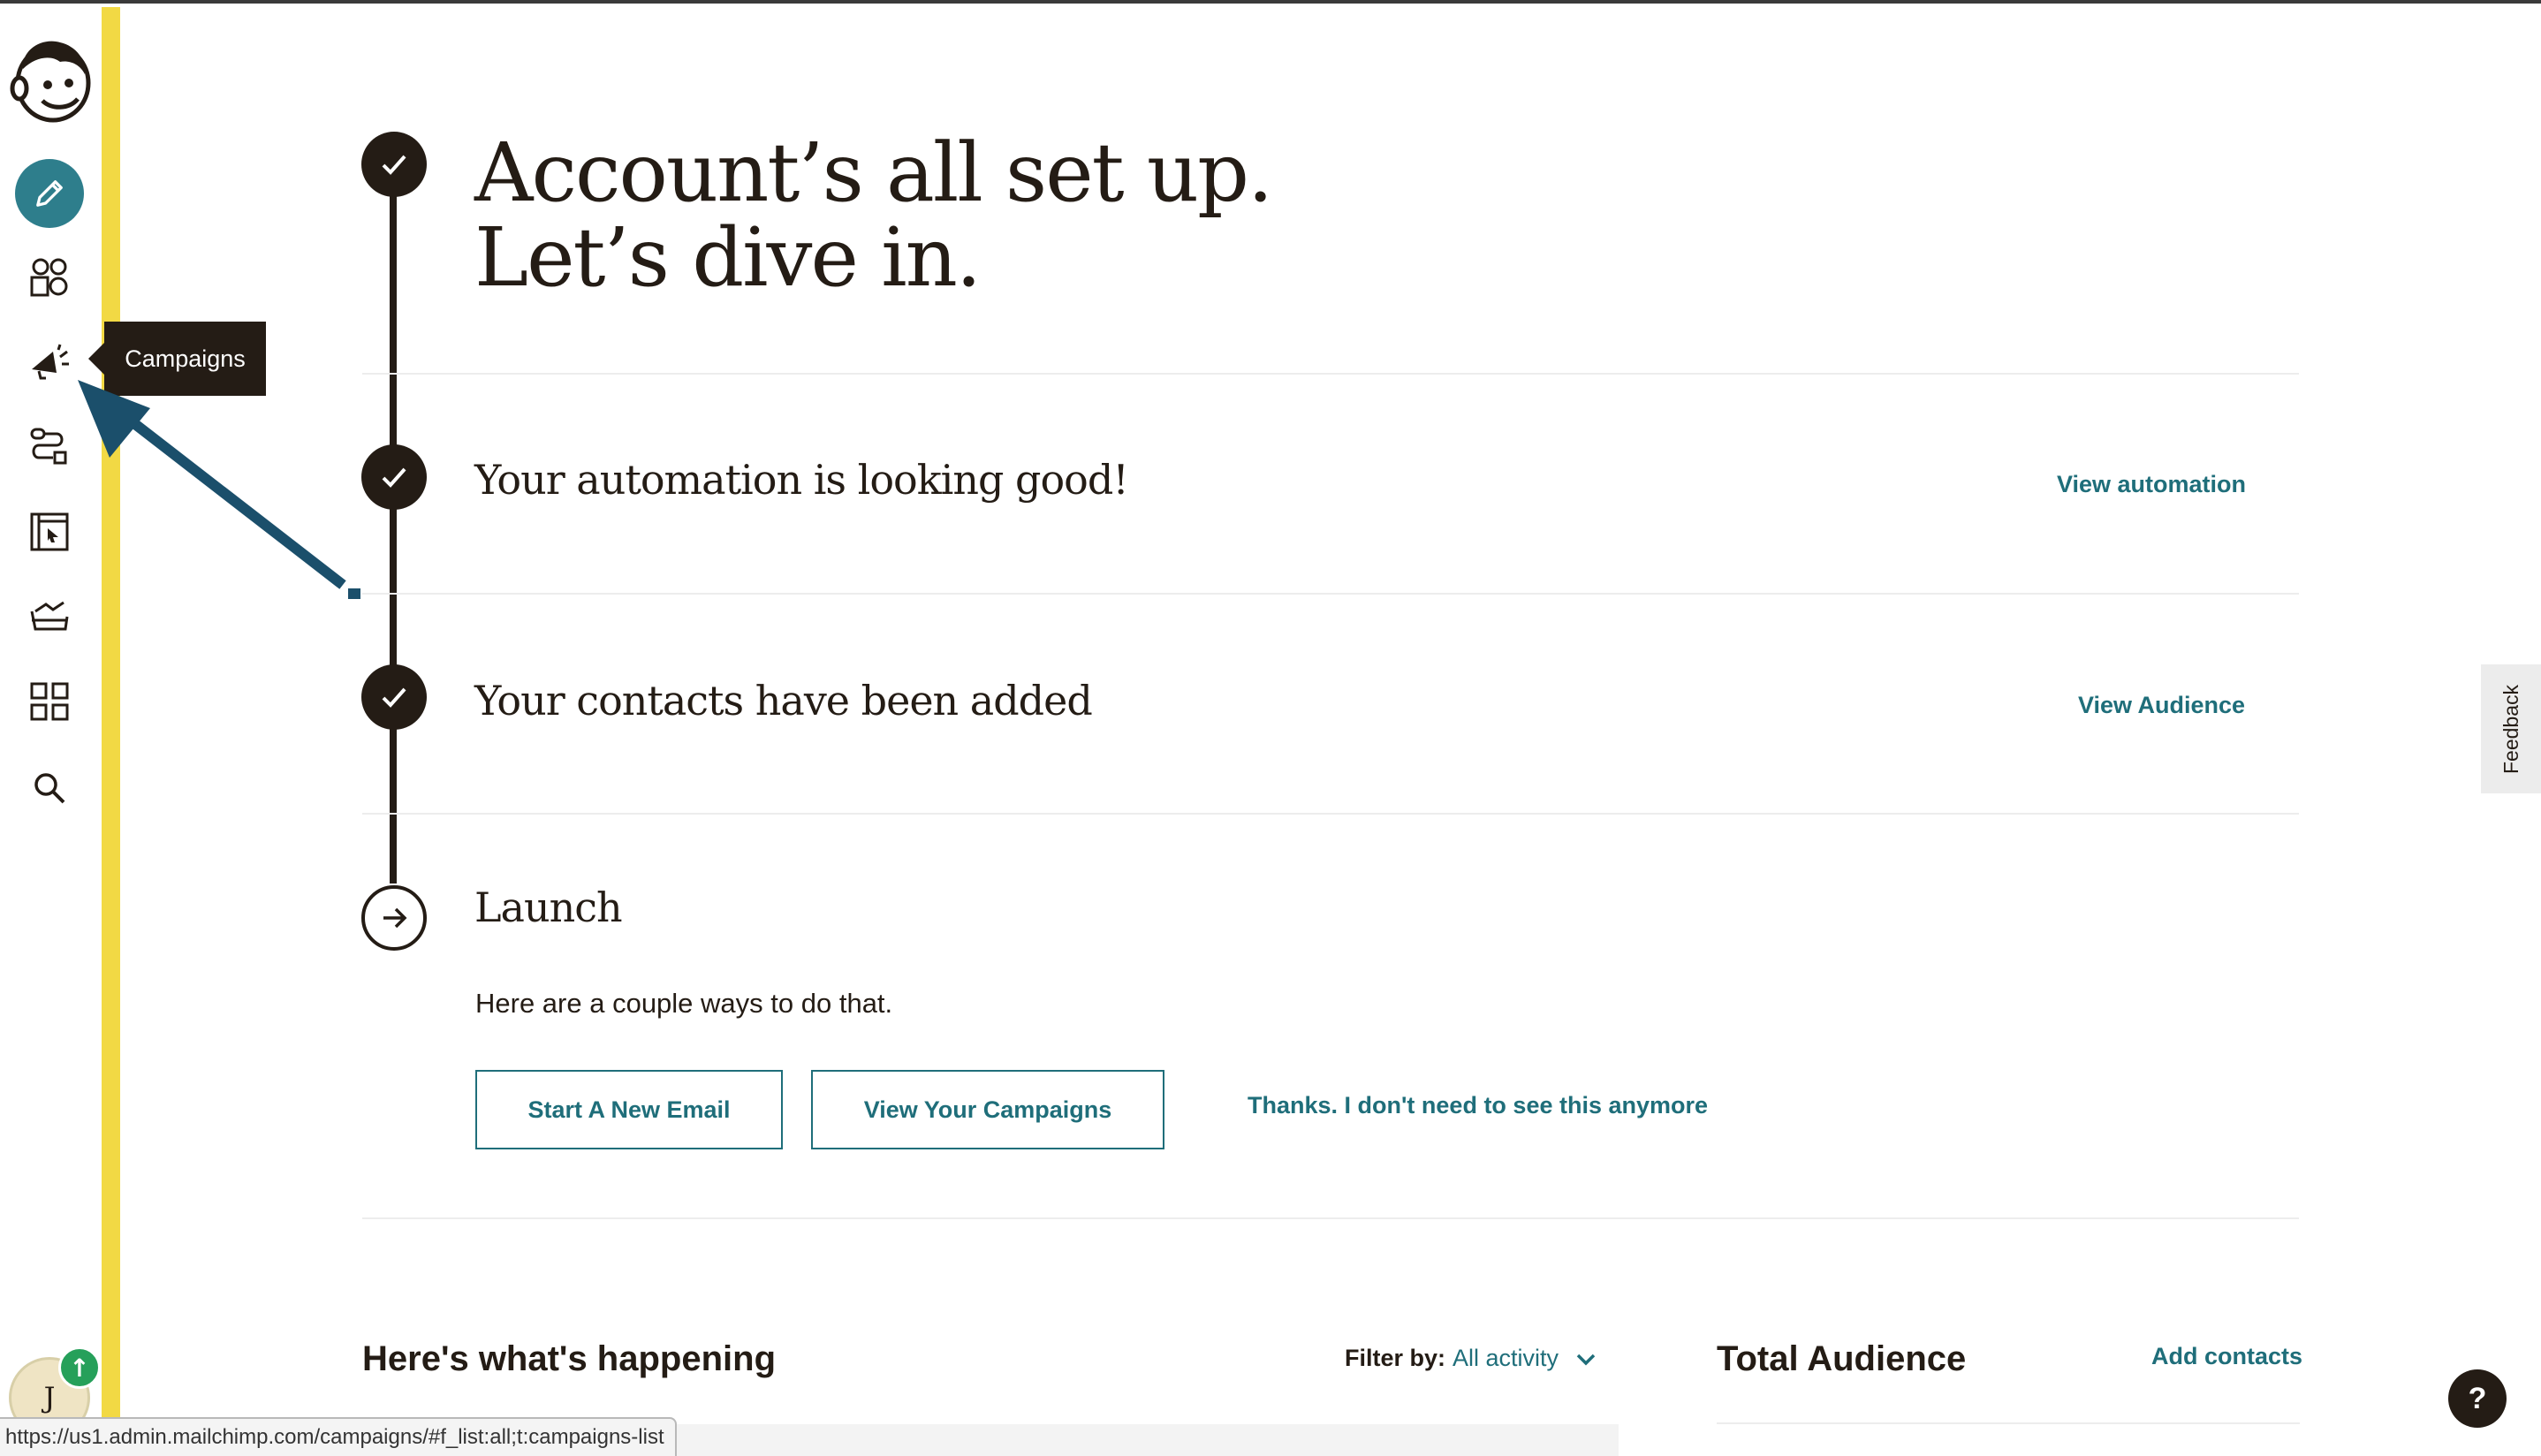 This screenshot has height=1456, width=2541. I want to click on activity-section-title: Here's what's happening, so click(570, 1358).